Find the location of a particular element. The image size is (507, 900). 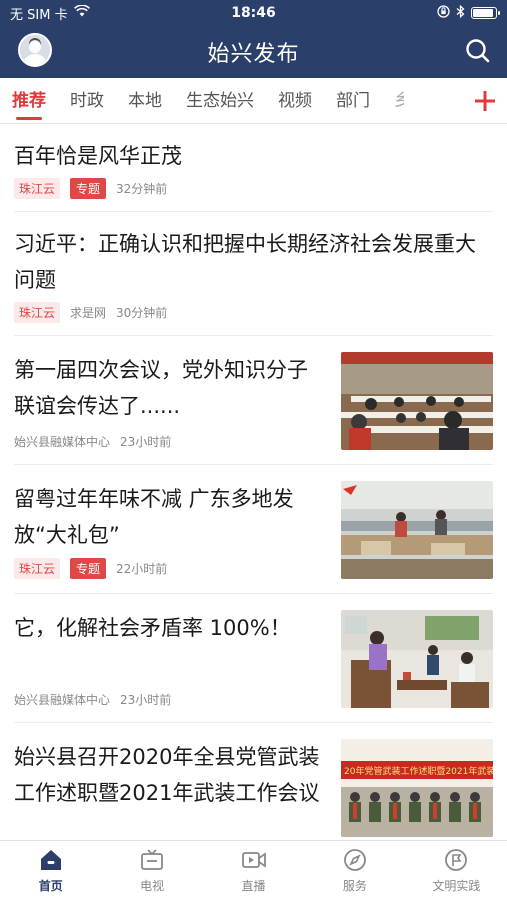

nav-home: 首页 is located at coordinates (50, 870).